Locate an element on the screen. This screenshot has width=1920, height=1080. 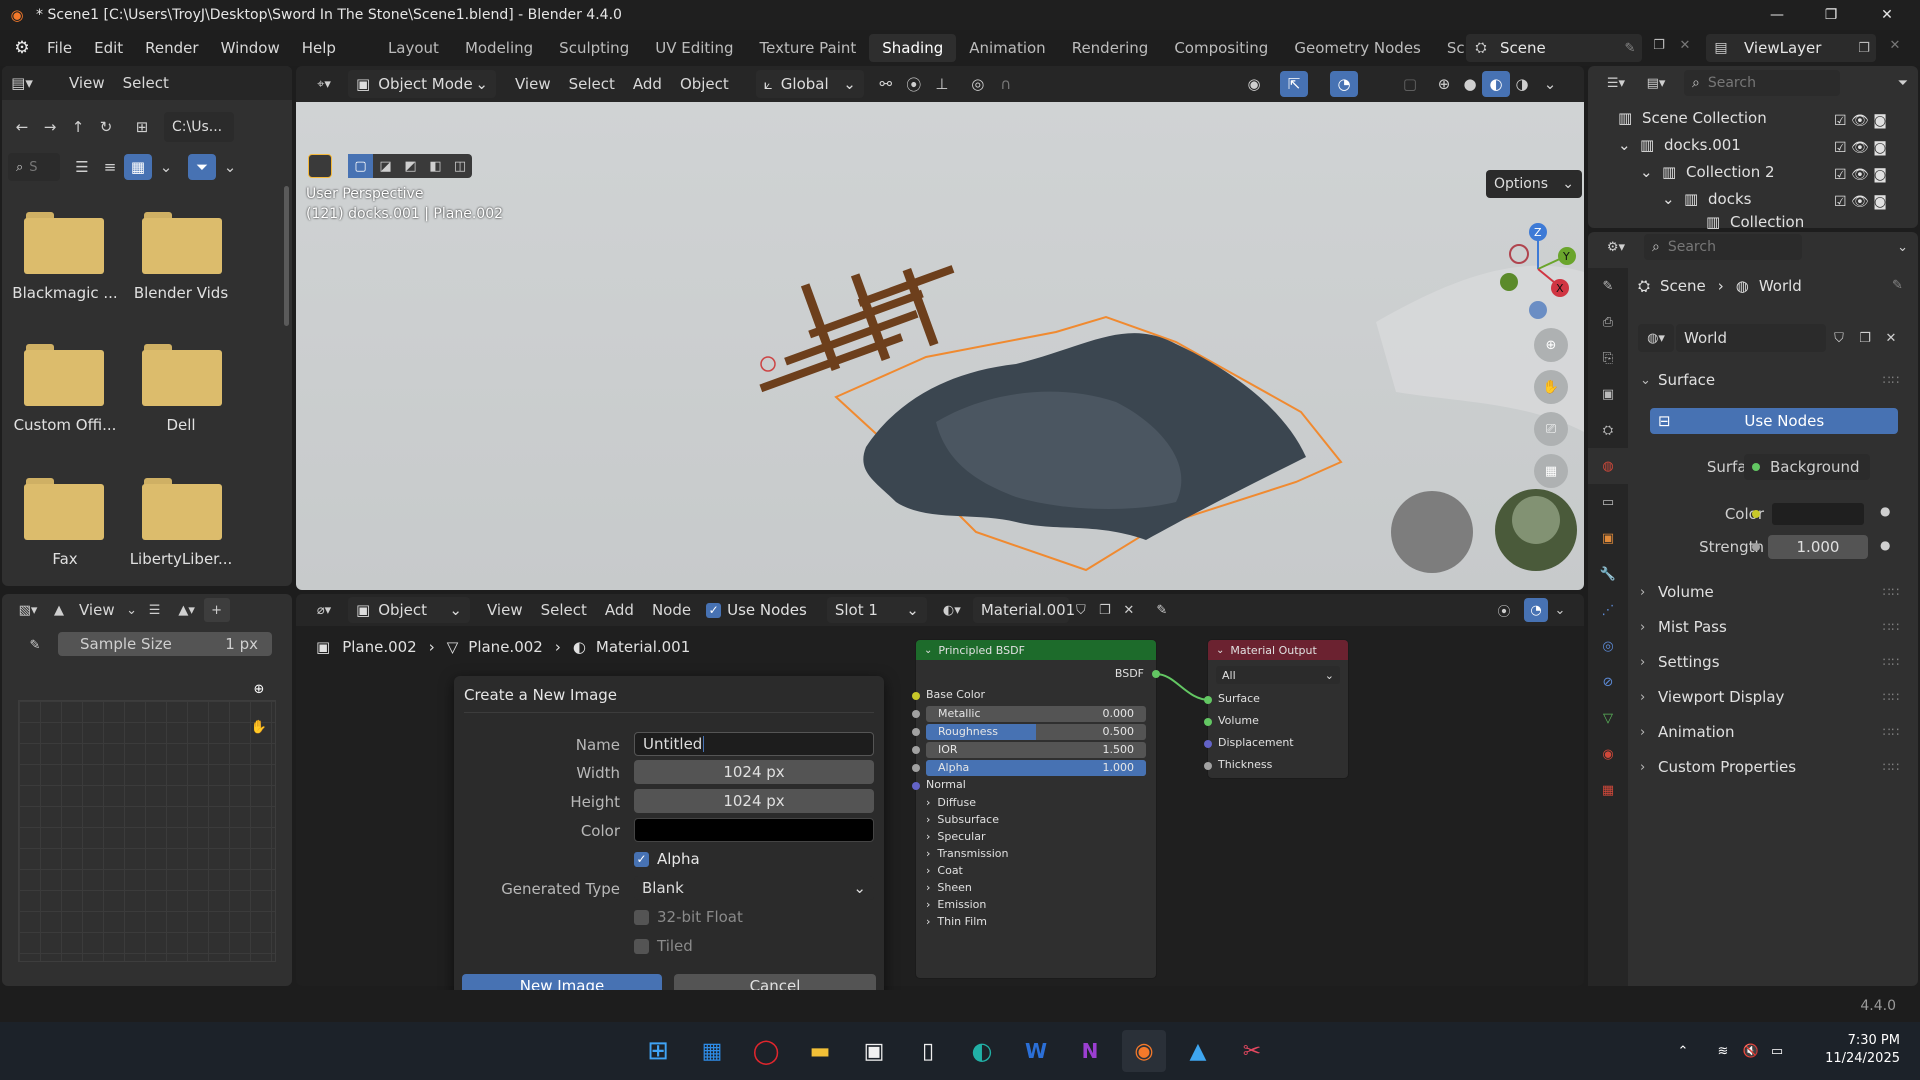
tab-geometry-nodes: Geometry Nodes is located at coordinates (1357, 48).